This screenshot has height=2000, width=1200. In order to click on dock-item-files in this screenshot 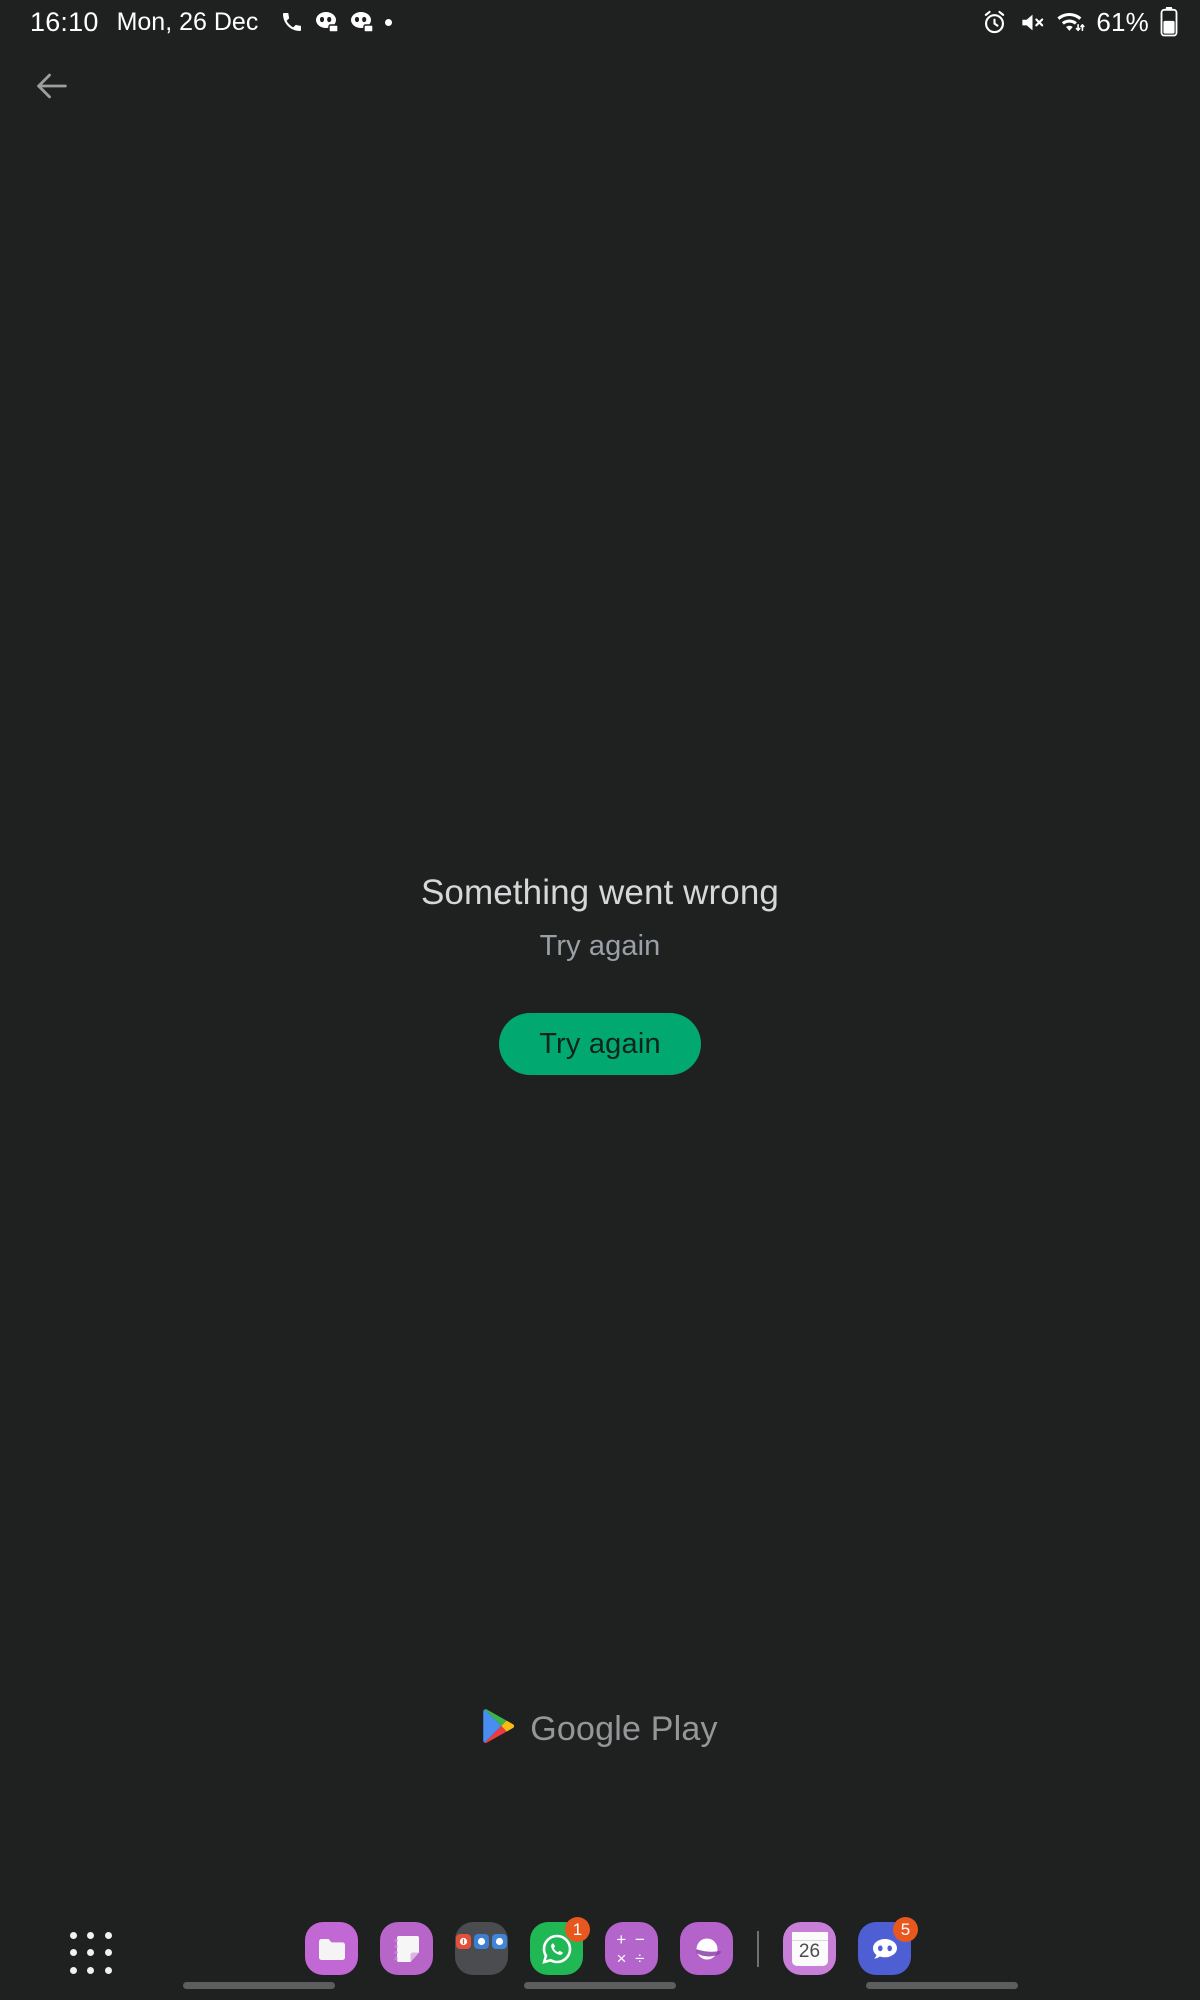, I will do `click(331, 1948)`.